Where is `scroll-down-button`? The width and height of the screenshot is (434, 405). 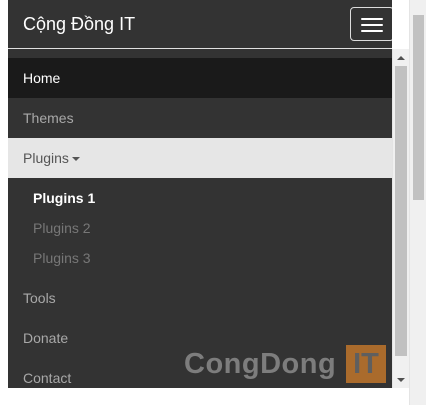 scroll-down-button is located at coordinates (401, 379).